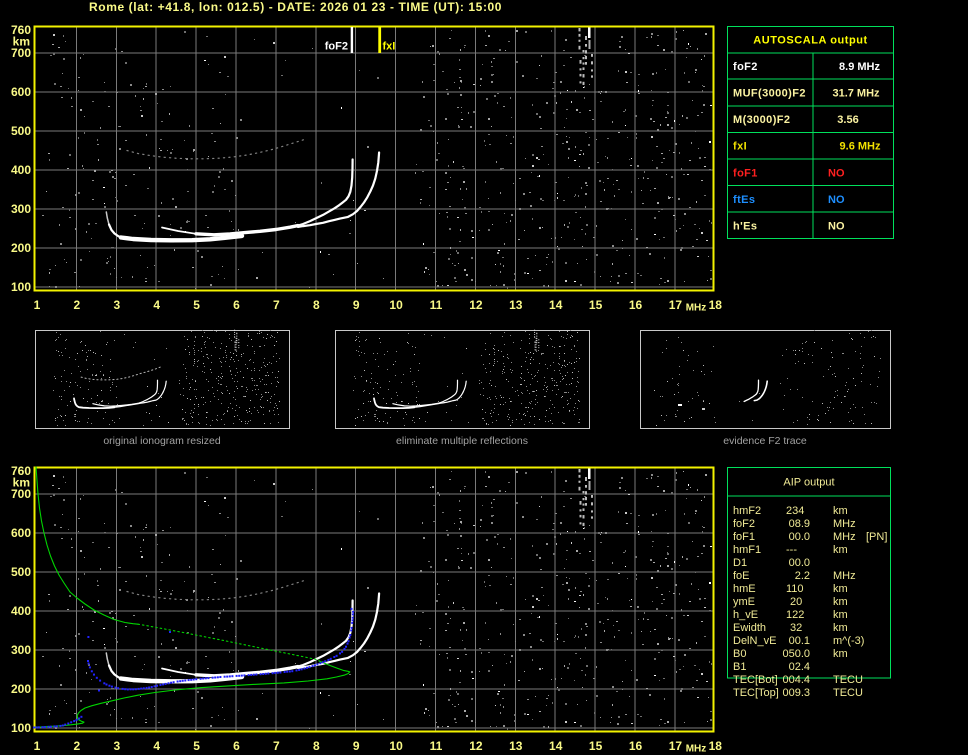 The height and width of the screenshot is (755, 968). Describe the element at coordinates (859, 67) in the screenshot. I see `svg-text: 8.9 MHz` at that location.